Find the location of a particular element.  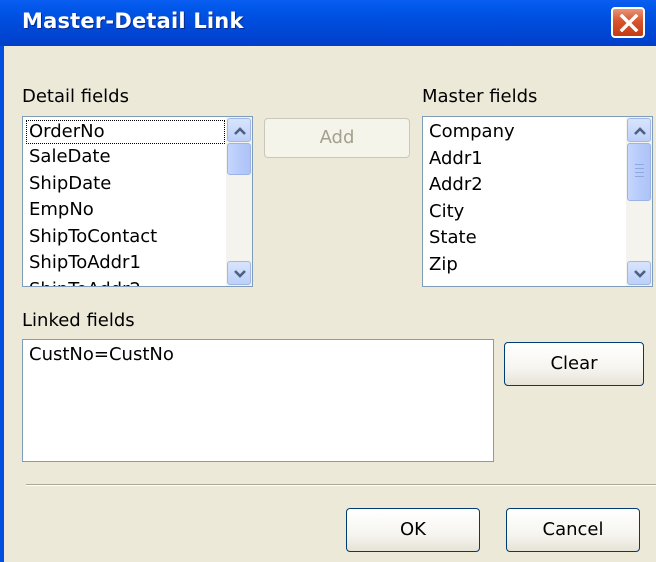

title-bar: Master-Detail Link is located at coordinates (328, 23).